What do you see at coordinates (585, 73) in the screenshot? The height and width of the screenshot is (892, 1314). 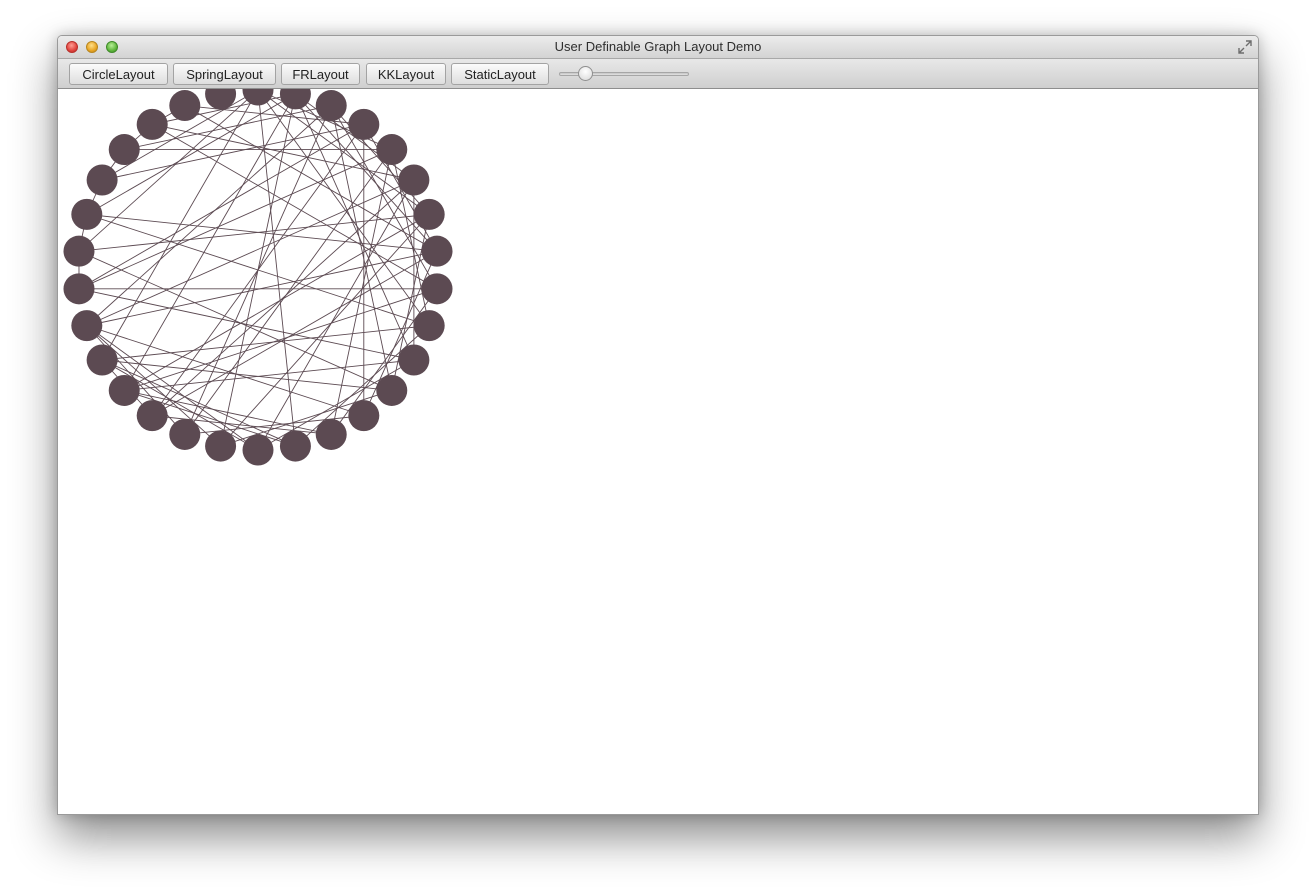 I see `zoom-slider-thumb` at bounding box center [585, 73].